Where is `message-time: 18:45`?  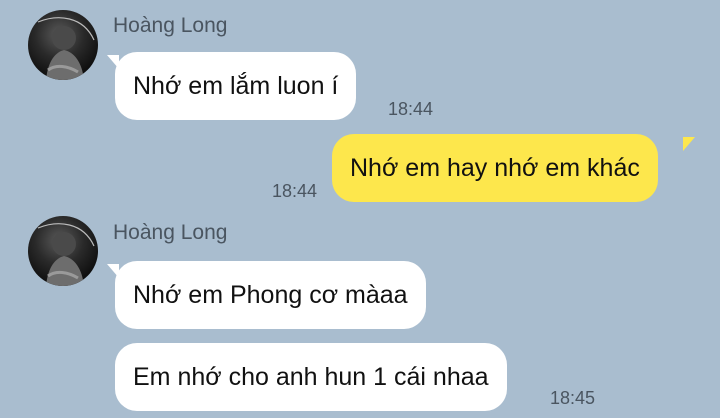
message-time: 18:45 is located at coordinates (573, 398).